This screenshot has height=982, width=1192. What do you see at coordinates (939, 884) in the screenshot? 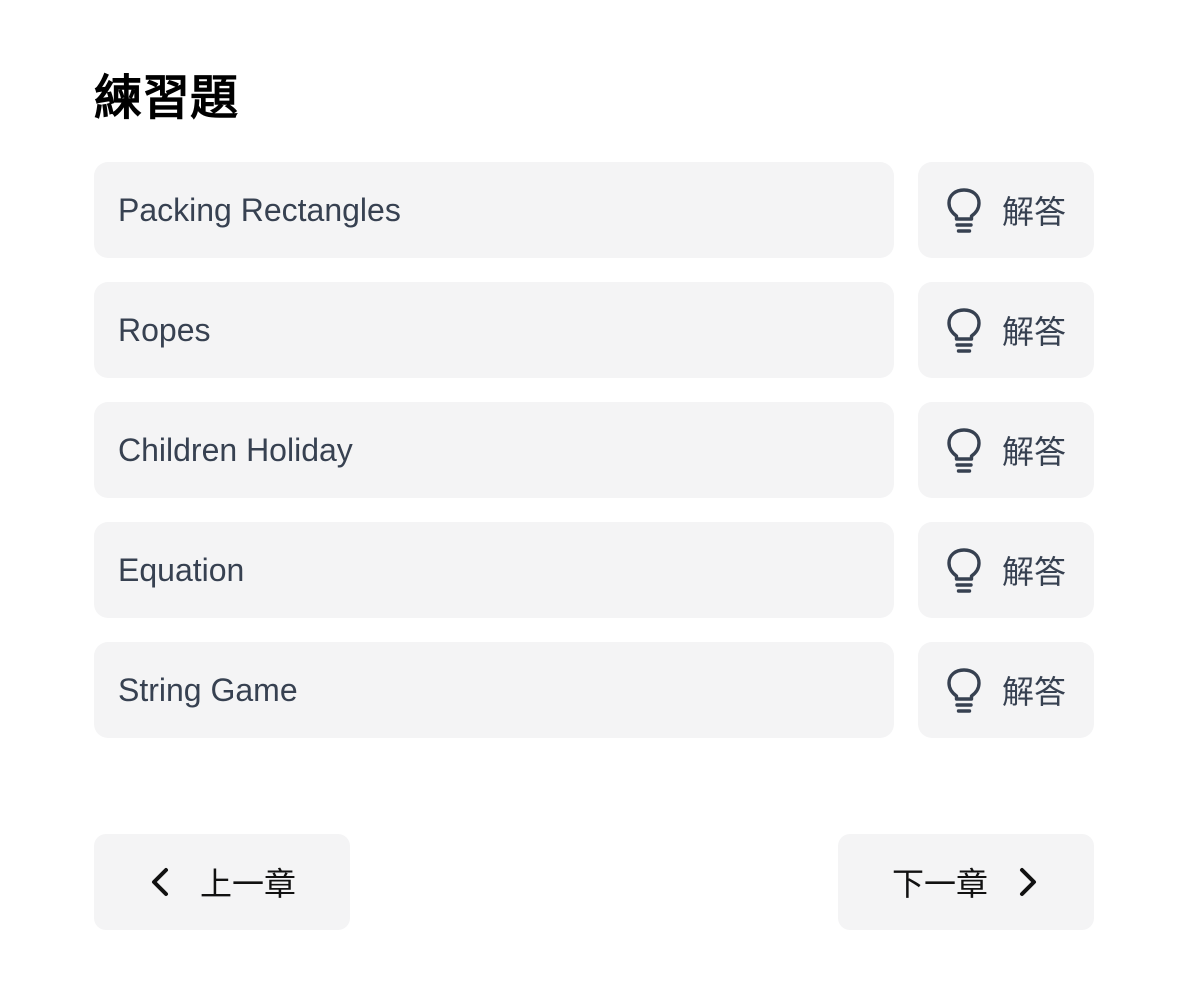
I see `next-chapter-label: 下一章` at bounding box center [939, 884].